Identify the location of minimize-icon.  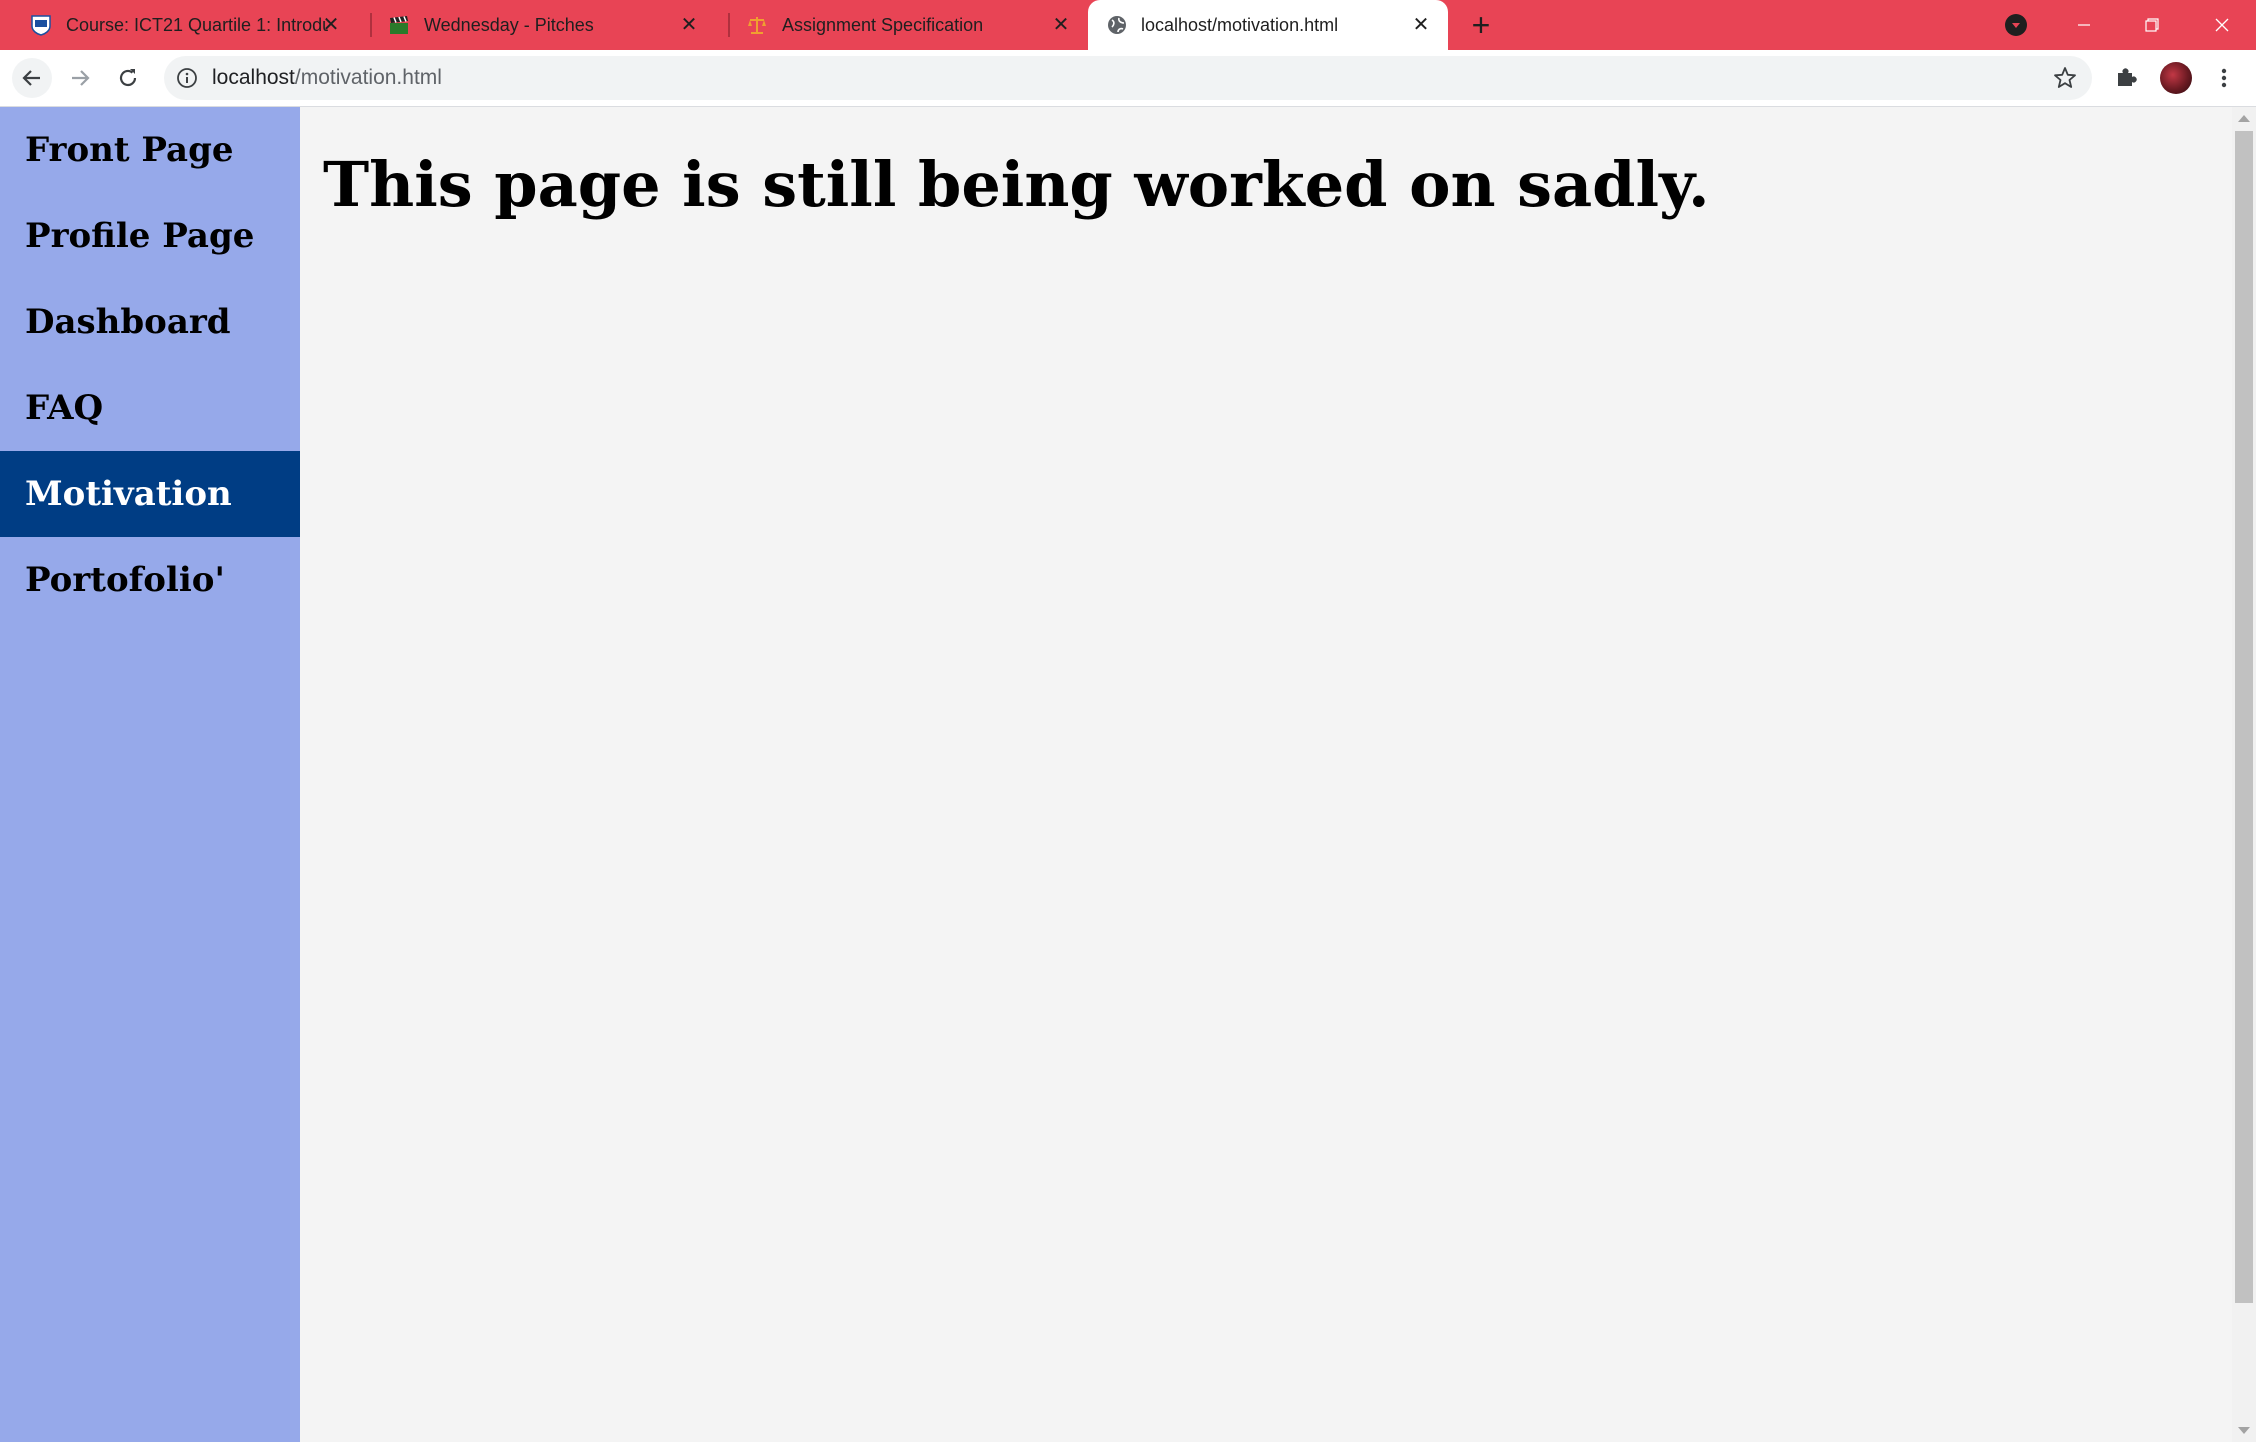
(2084, 25).